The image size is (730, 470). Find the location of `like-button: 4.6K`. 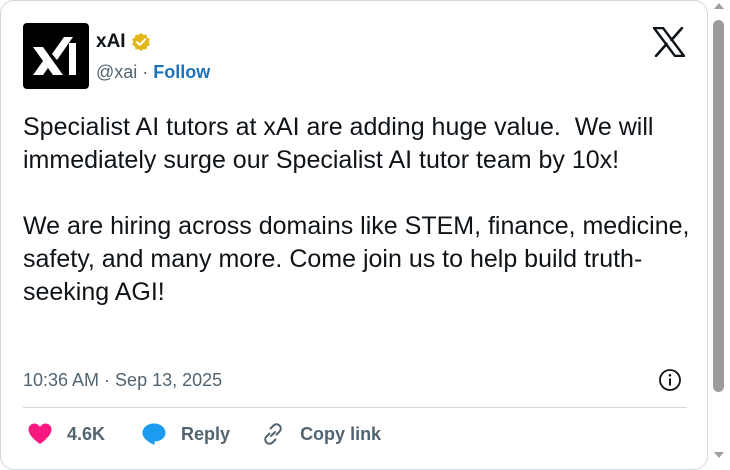

like-button: 4.6K is located at coordinates (66, 434).